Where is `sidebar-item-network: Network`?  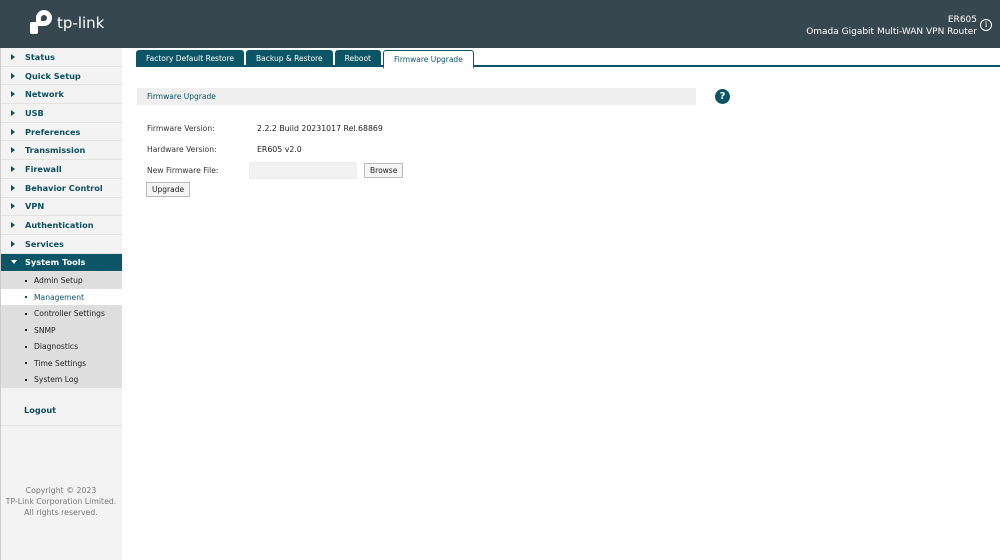 sidebar-item-network: Network is located at coordinates (61, 95).